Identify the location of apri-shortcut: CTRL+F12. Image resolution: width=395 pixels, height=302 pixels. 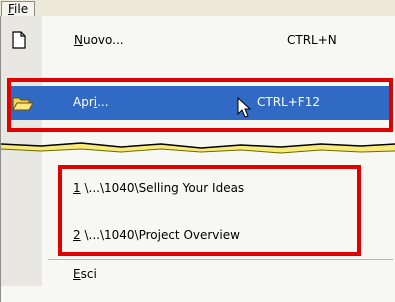
(288, 102).